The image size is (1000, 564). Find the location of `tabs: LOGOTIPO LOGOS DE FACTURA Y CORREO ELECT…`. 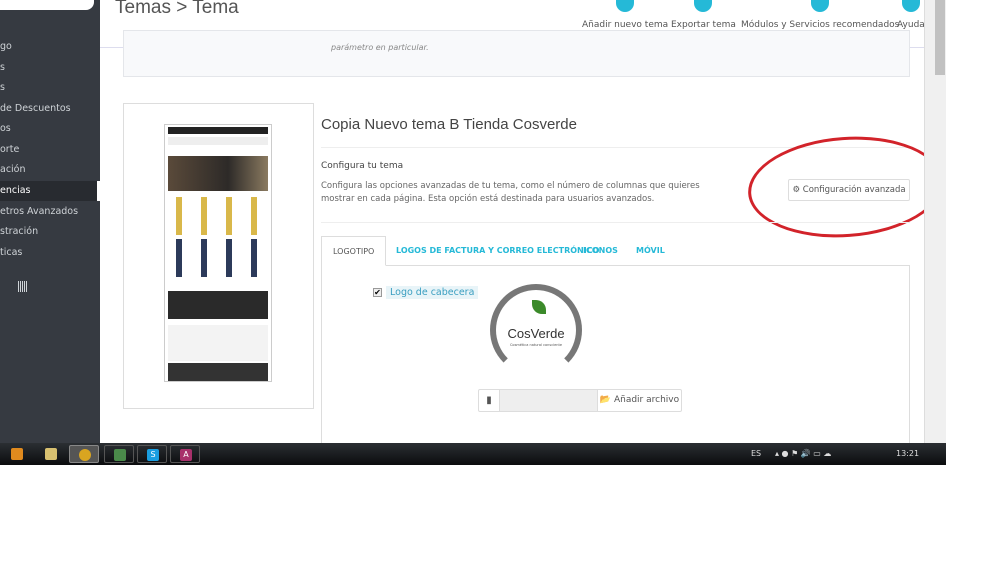

tabs: LOGOTIPO LOGOS DE FACTURA Y CORREO ELECT… is located at coordinates (615, 251).